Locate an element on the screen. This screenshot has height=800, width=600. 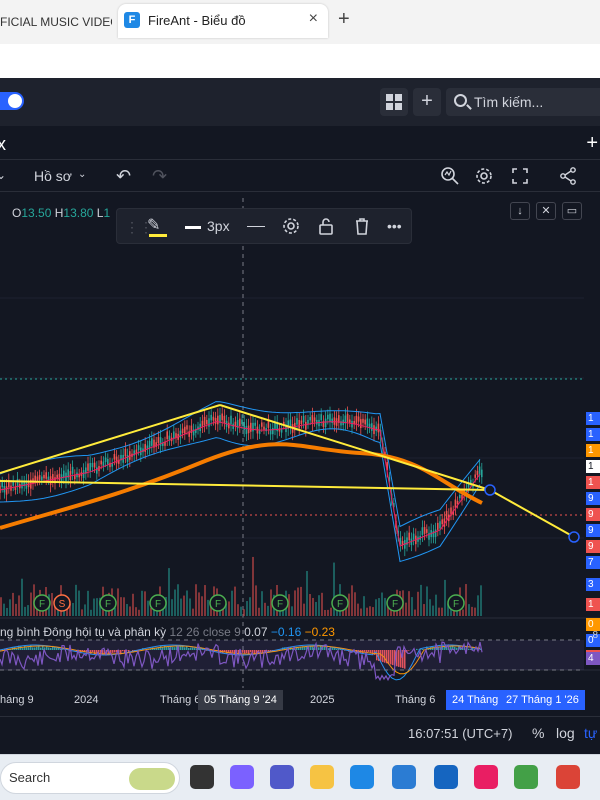
line-width-icon is located at coordinates (193, 227).